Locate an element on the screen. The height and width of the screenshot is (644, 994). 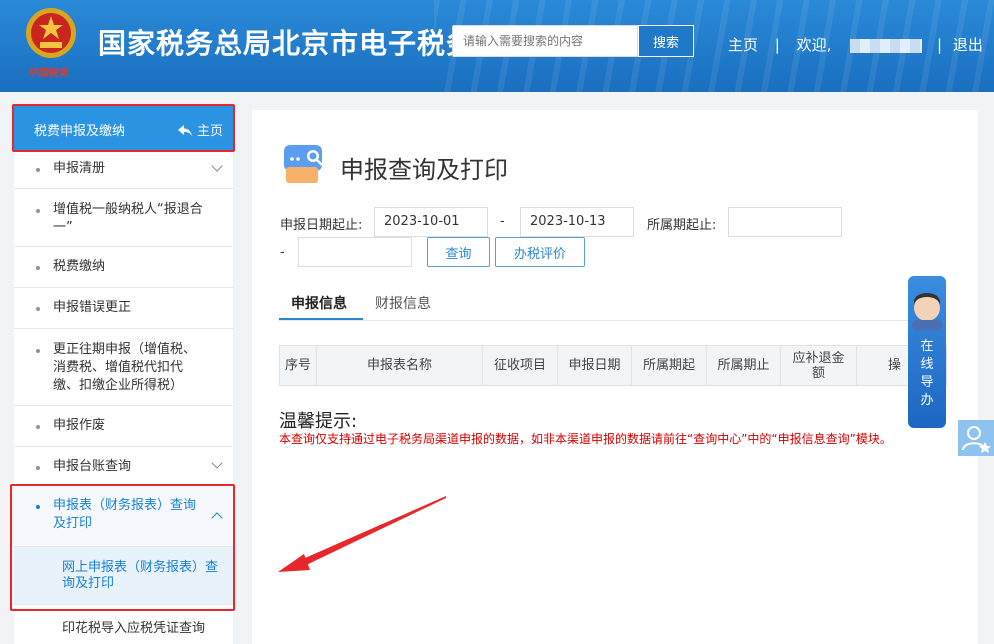
online-guide-widget: 在线导办 is located at coordinates (927, 352).